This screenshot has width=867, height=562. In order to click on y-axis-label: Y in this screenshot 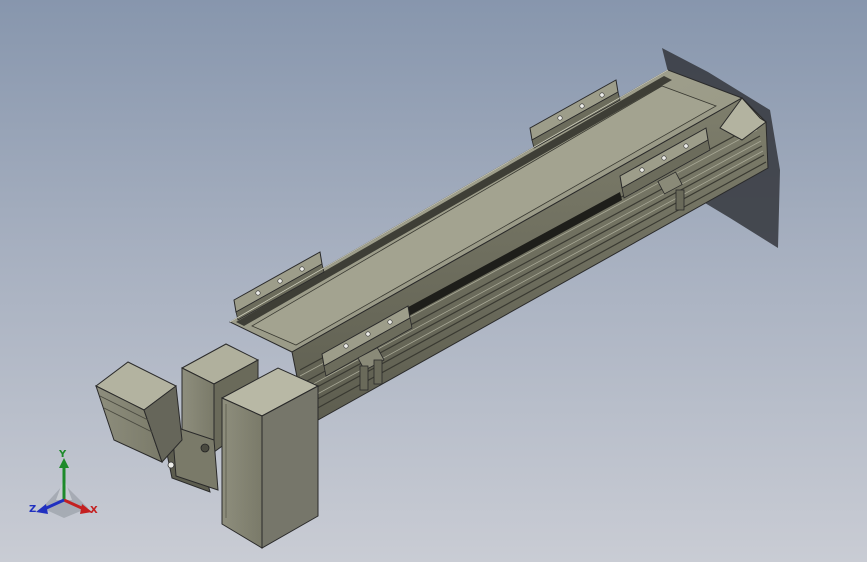, I will do `click(63, 454)`.